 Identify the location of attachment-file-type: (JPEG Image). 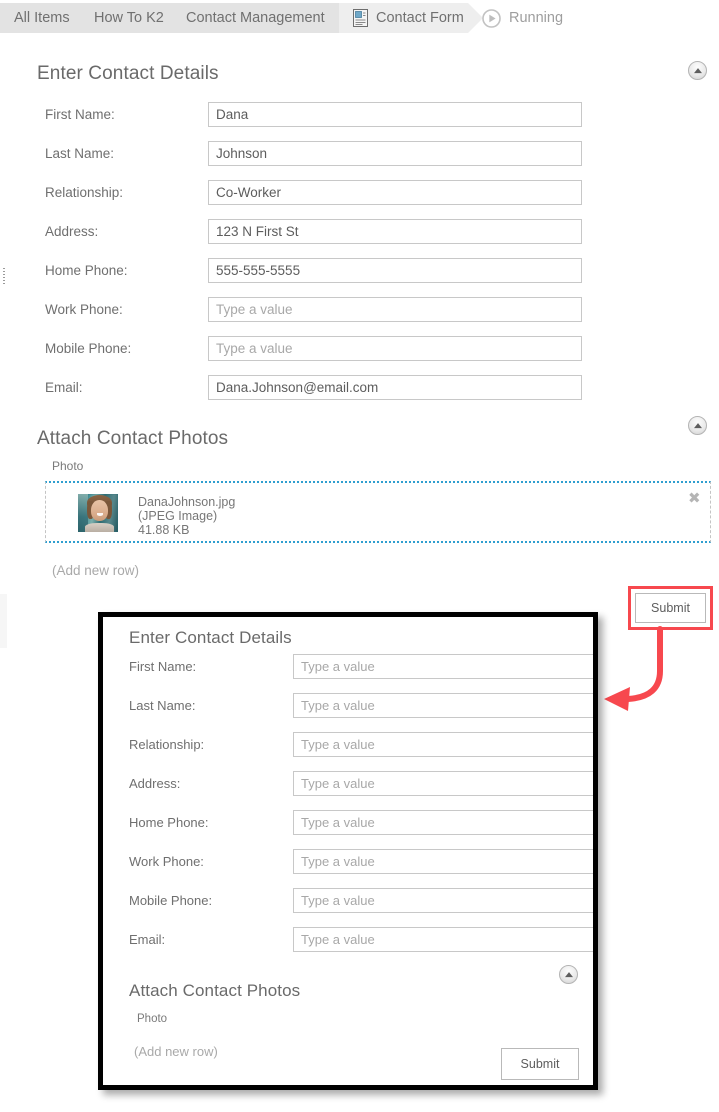
(178, 516).